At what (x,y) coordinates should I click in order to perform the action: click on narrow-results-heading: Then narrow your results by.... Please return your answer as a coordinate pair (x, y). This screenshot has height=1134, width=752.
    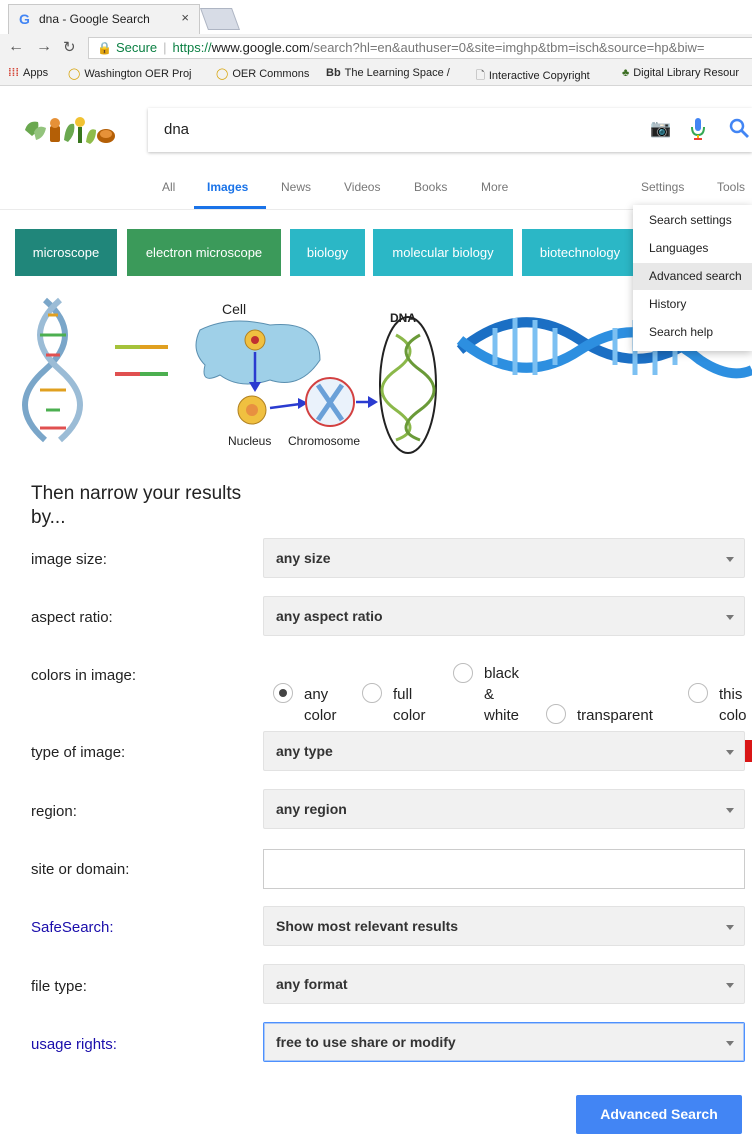
    Looking at the image, I should click on (136, 505).